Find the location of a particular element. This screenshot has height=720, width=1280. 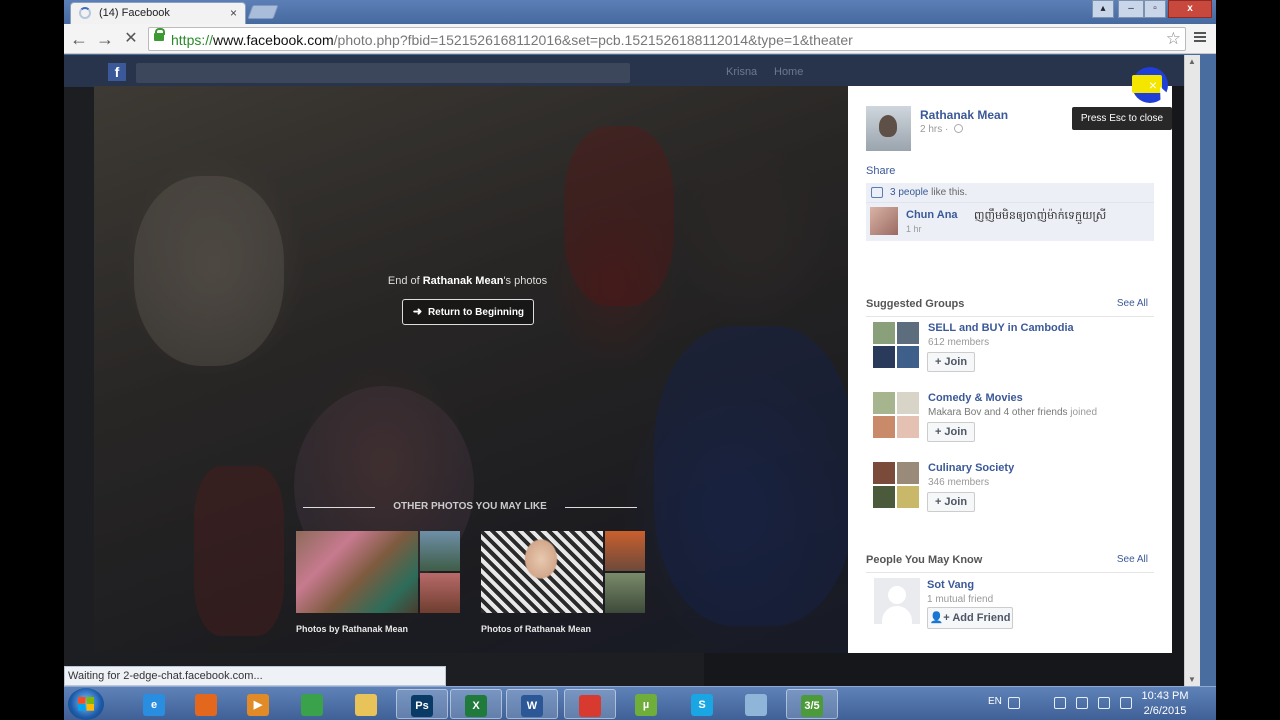

taskbar-skype-button: S is located at coordinates (702, 704).